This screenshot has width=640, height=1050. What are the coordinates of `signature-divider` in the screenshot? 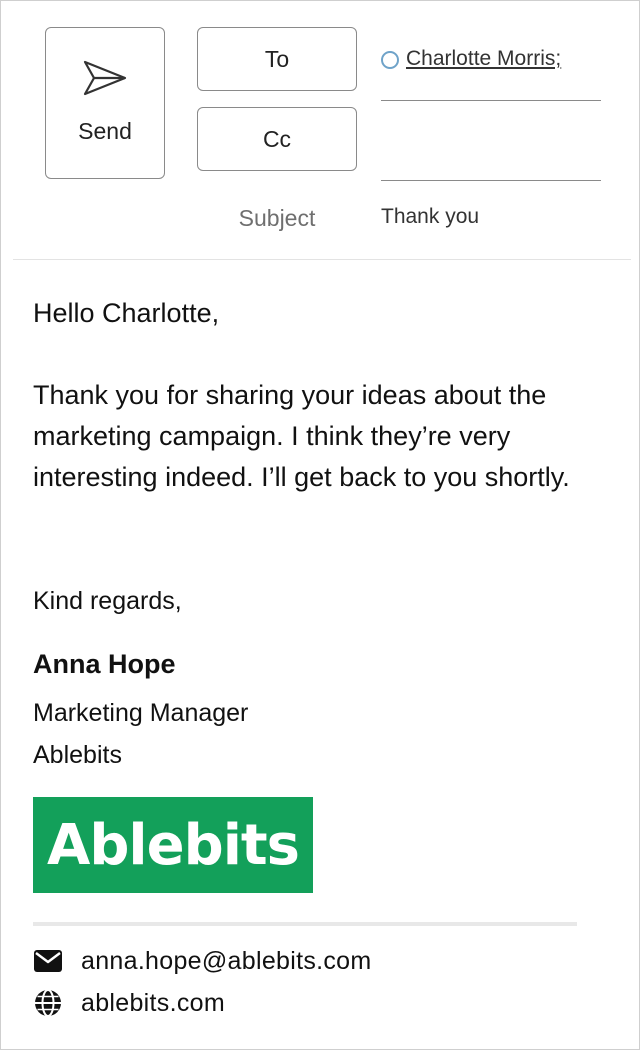 It's located at (305, 924).